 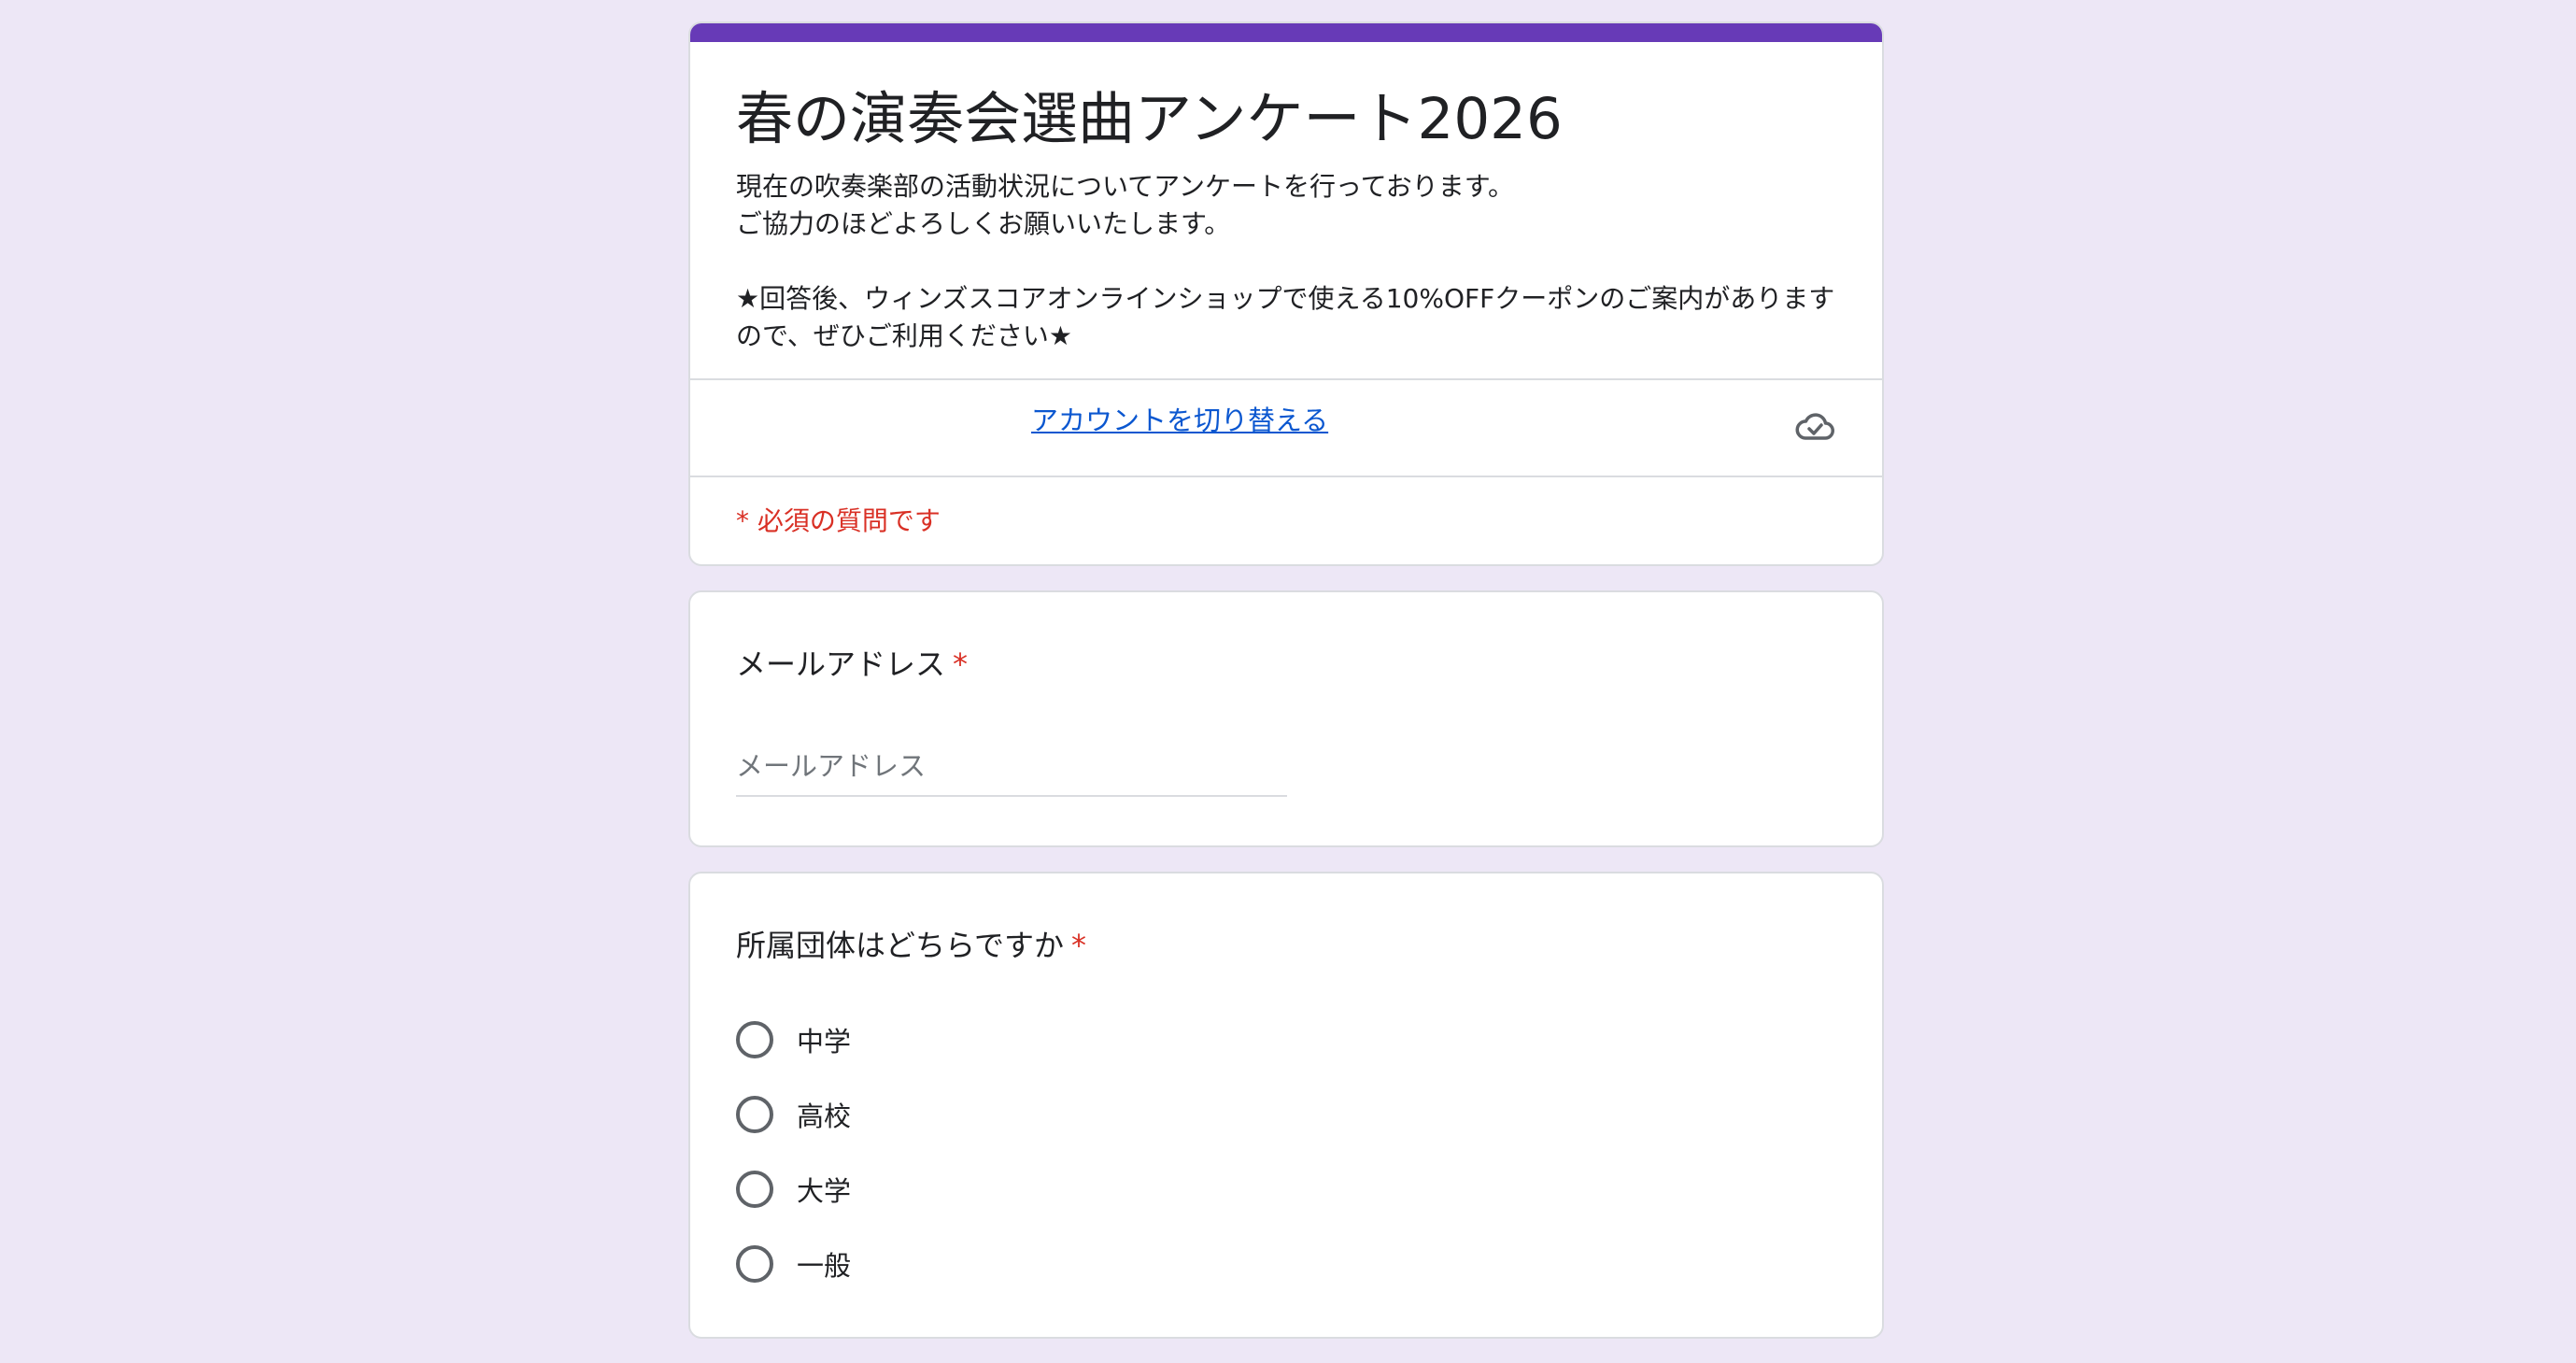 What do you see at coordinates (1286, 662) in the screenshot?
I see `question-title: メールアドレス *` at bounding box center [1286, 662].